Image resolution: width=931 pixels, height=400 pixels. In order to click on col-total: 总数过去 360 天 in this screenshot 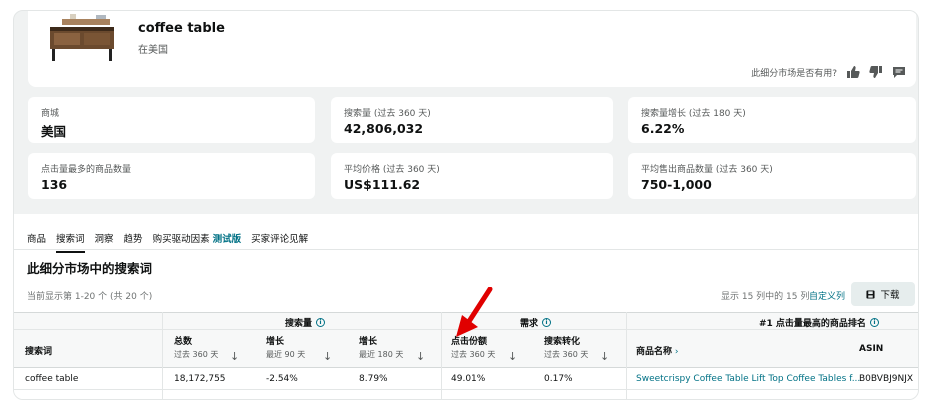, I will do `click(196, 347)`.